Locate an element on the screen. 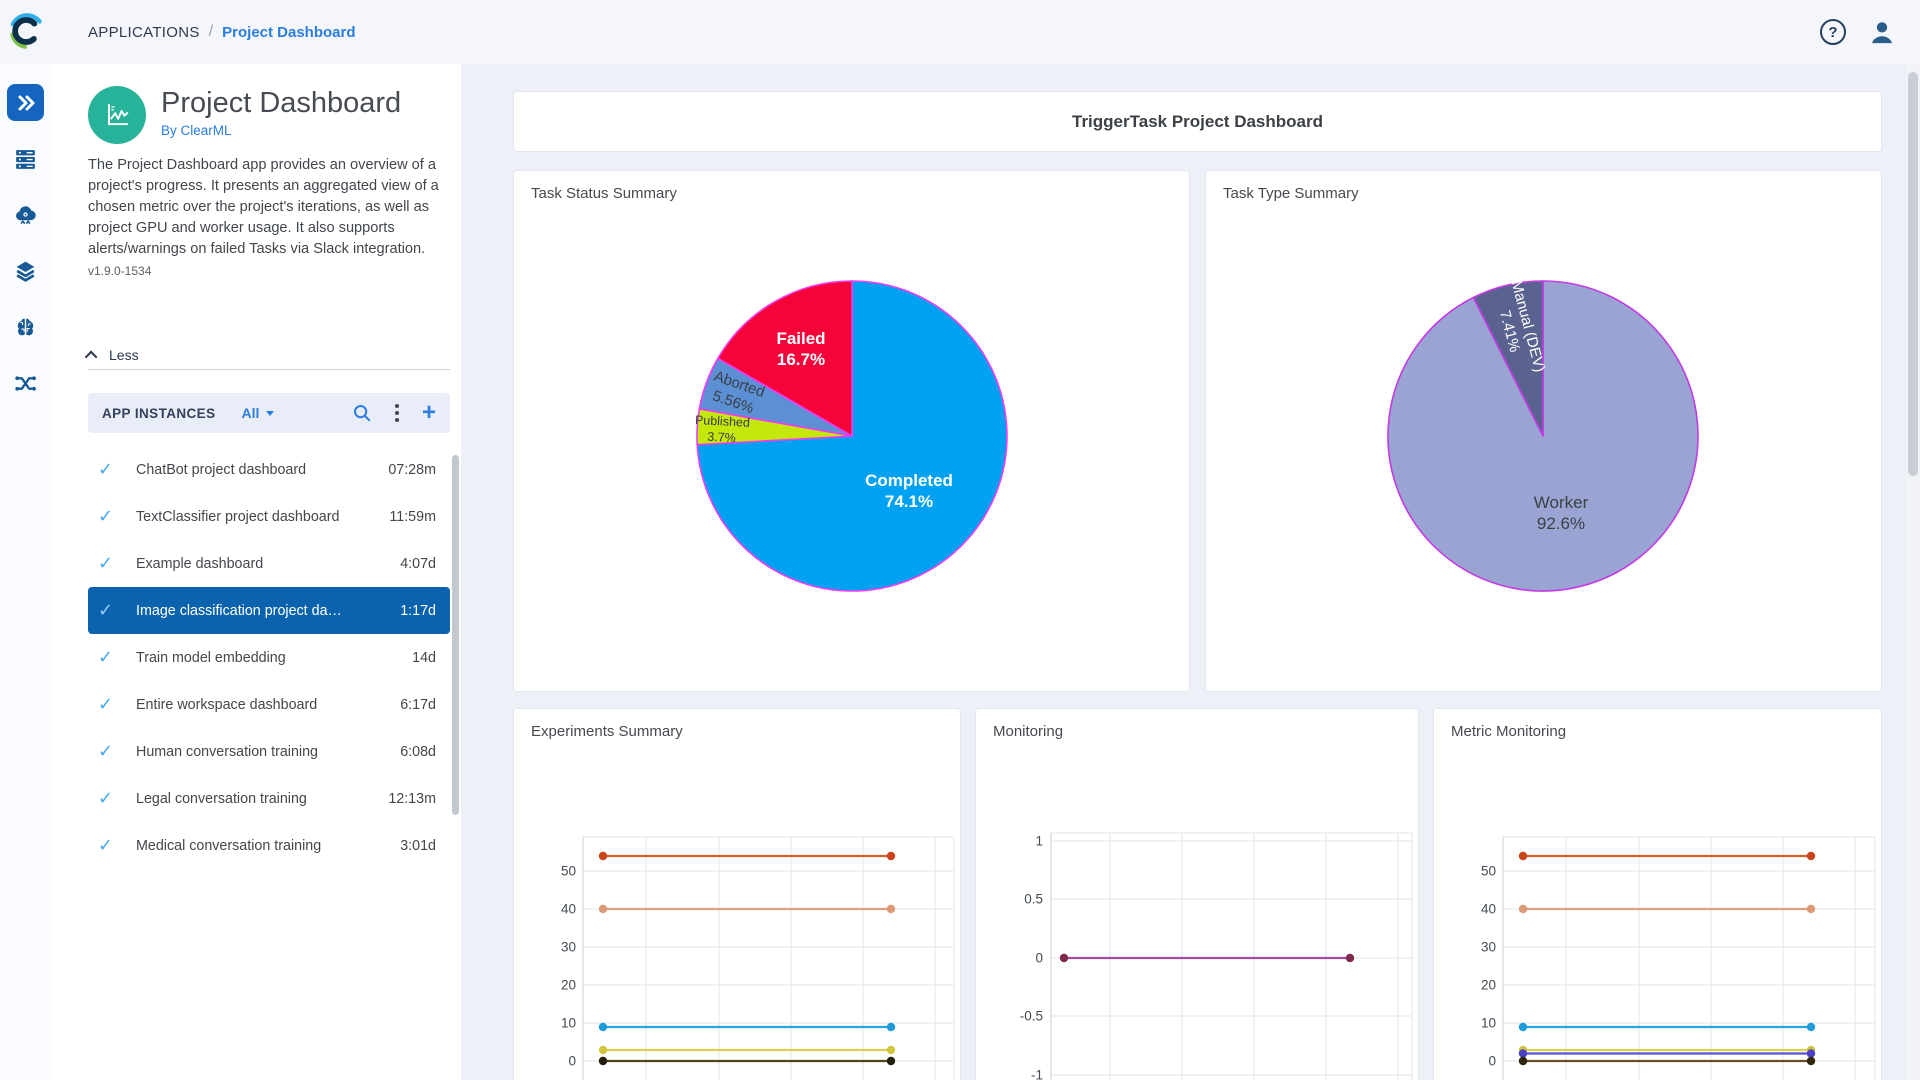 This screenshot has width=1920, height=1080. nav-models-icon is located at coordinates (25, 327).